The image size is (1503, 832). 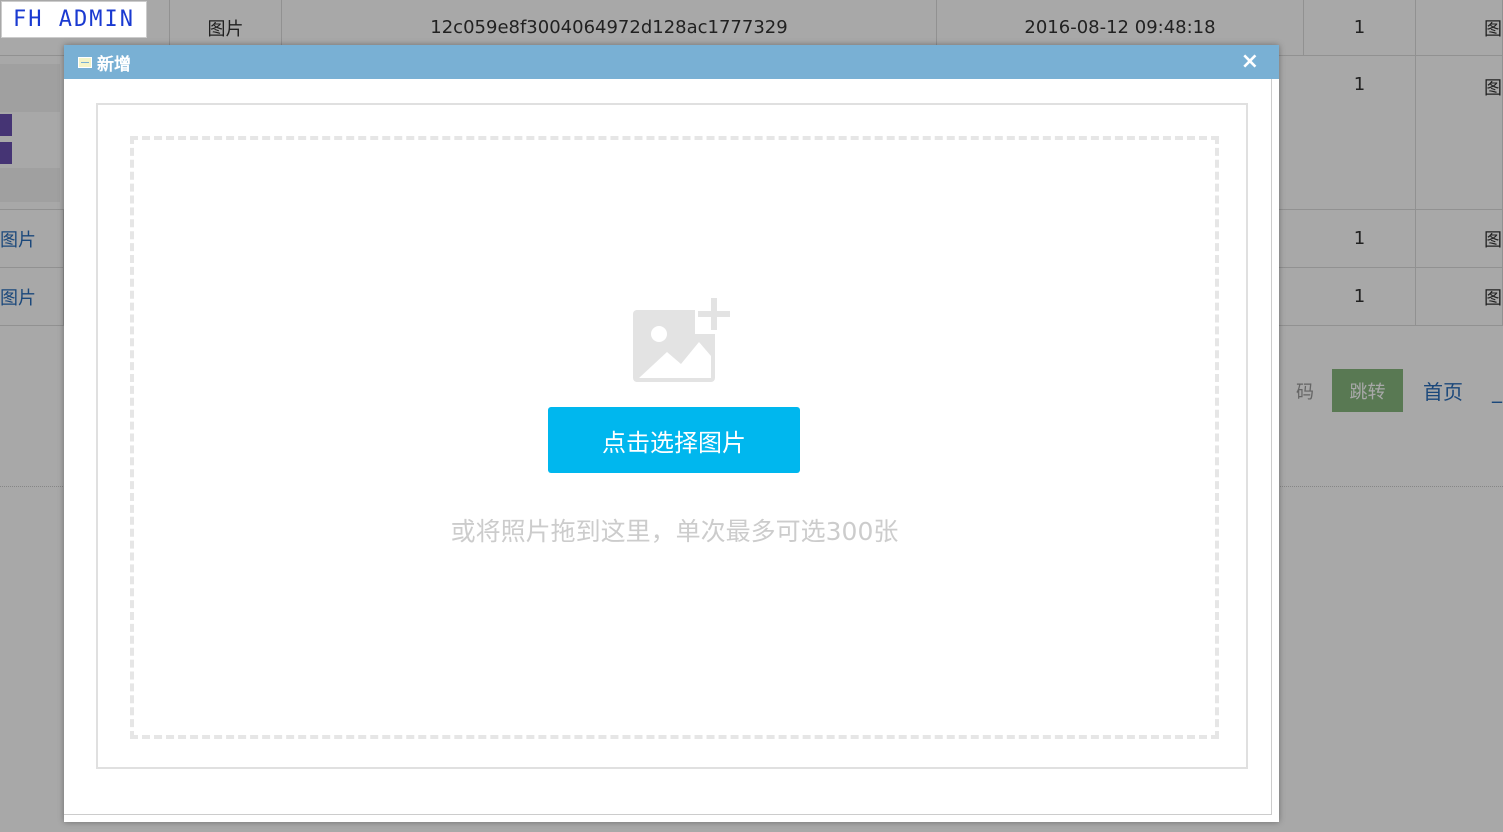 What do you see at coordinates (74, 19) in the screenshot?
I see `app-logo: FH ADMIN` at bounding box center [74, 19].